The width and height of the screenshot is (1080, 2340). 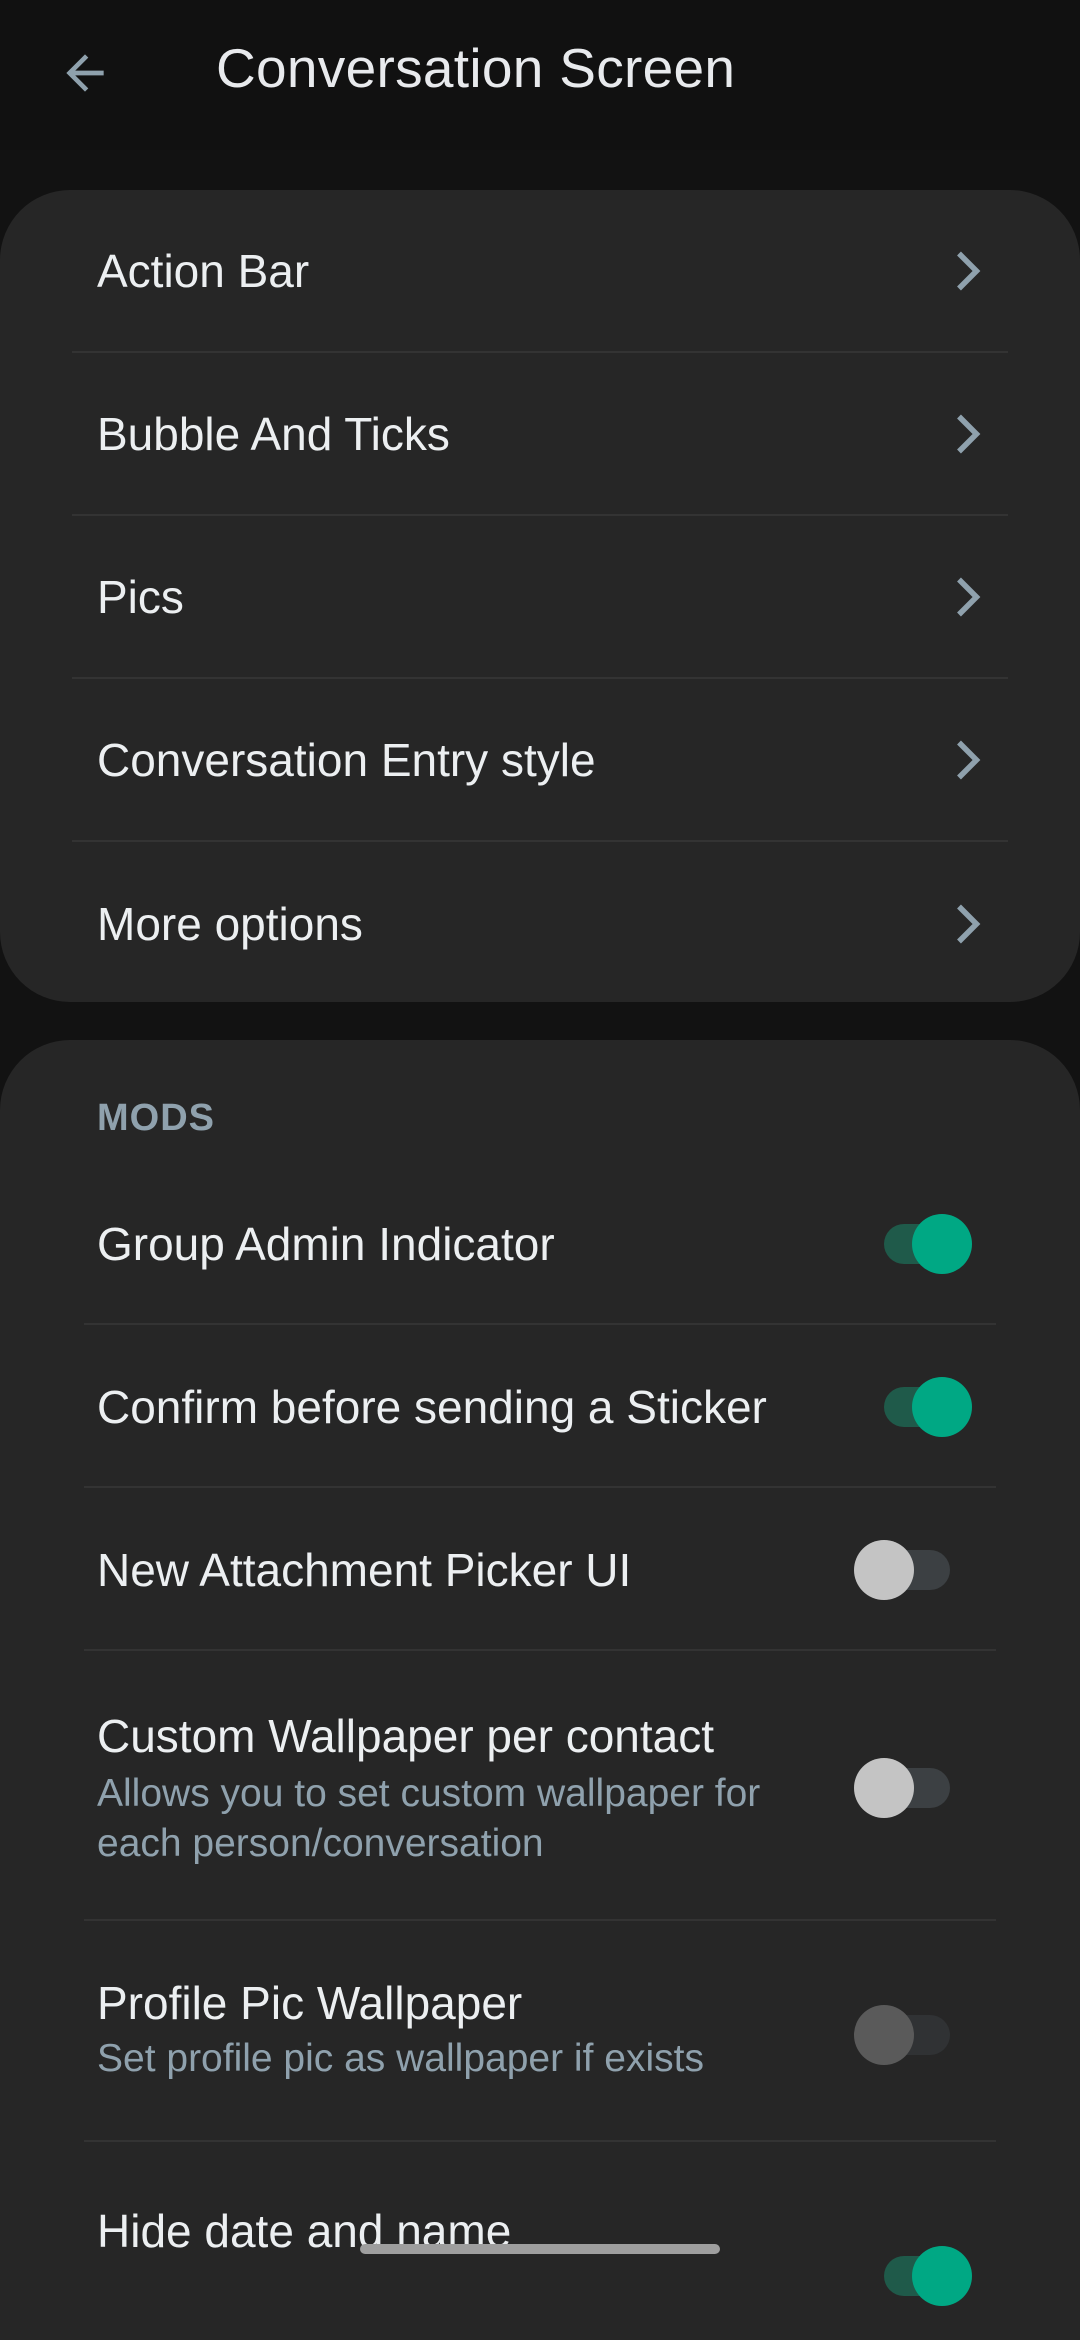 I want to click on nav-item-more-options: More options, so click(x=540, y=923).